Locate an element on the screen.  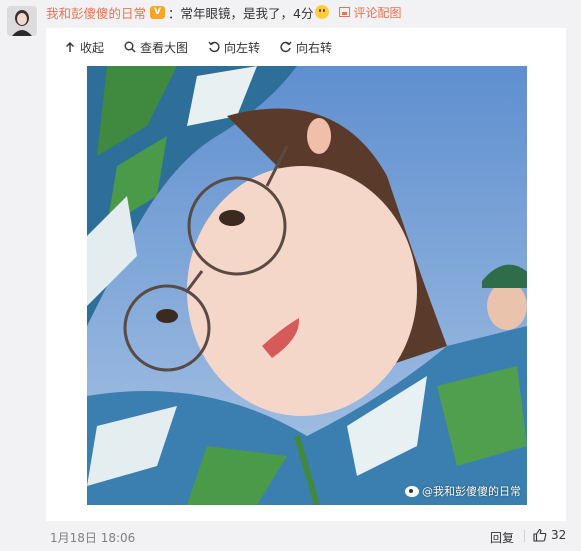
reply-pic-label: 评论配图 is located at coordinates (377, 12).